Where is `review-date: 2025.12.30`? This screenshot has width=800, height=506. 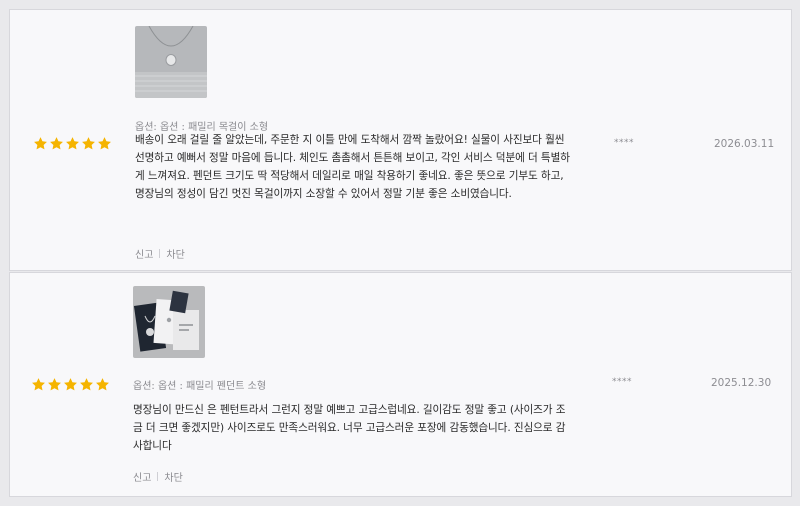
review-date: 2025.12.30 is located at coordinates (741, 383).